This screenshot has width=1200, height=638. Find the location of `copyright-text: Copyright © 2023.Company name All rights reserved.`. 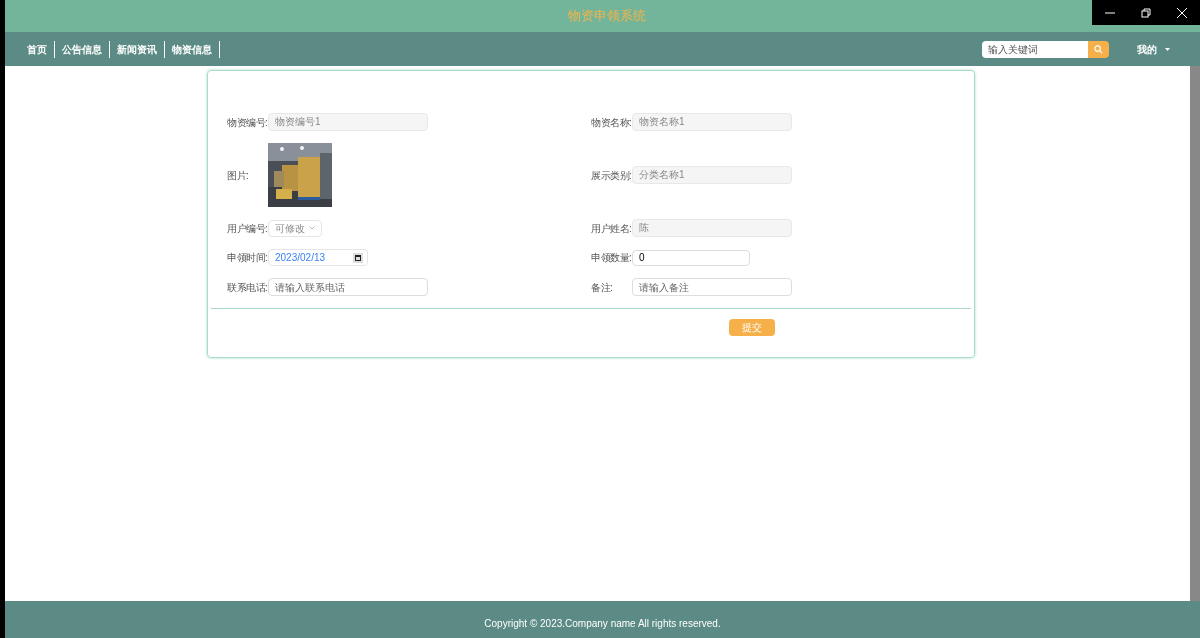

copyright-text: Copyright © 2023.Company name All rights reserved. is located at coordinates (602, 624).